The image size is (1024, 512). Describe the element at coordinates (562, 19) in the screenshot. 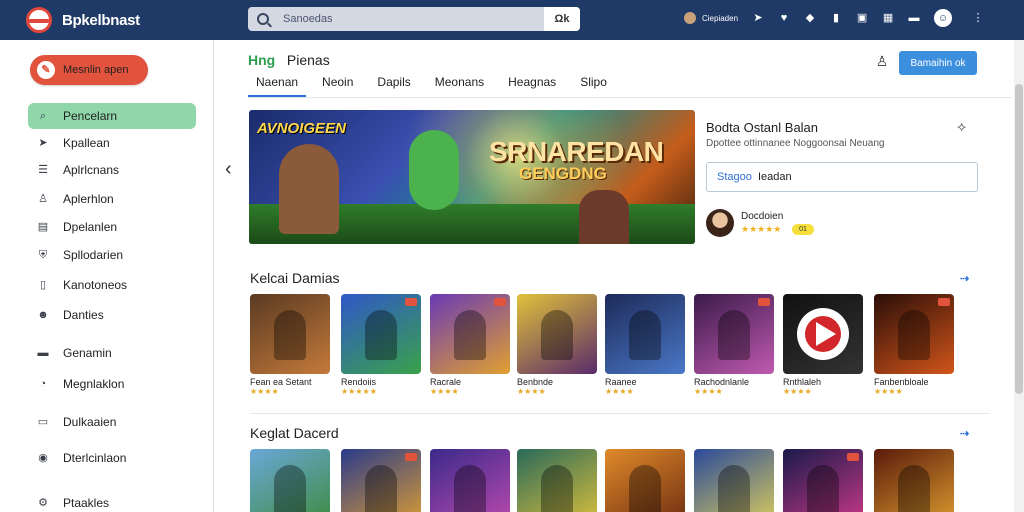

I see `search-button: Ωk` at that location.